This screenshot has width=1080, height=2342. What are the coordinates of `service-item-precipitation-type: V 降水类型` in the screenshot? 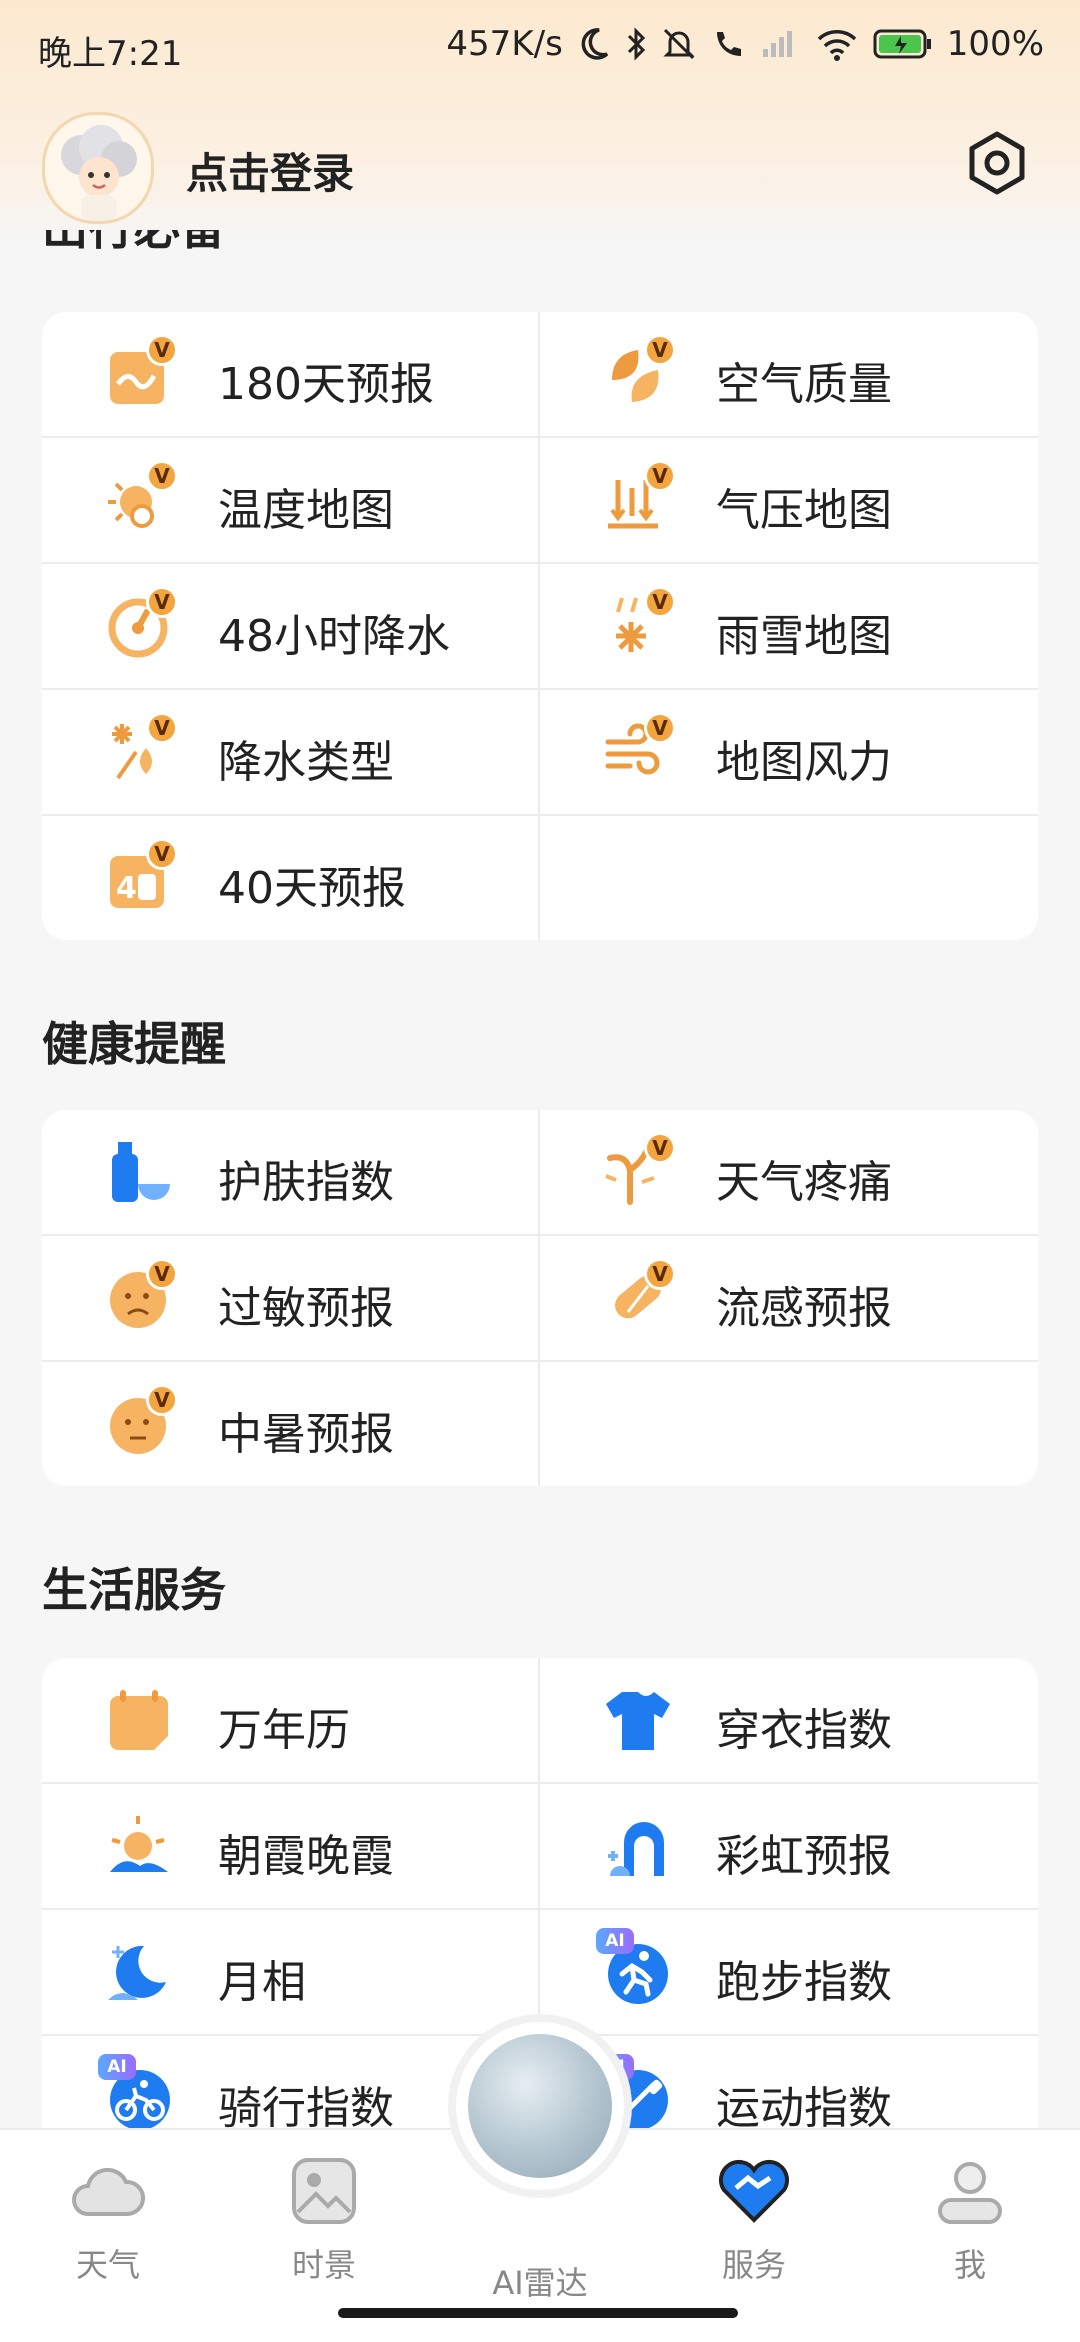 It's located at (291, 752).